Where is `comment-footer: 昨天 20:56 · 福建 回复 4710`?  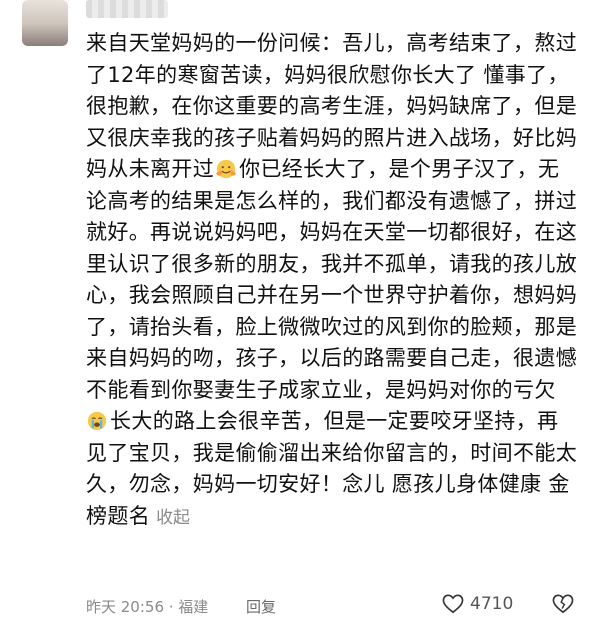
comment-footer: 昨天 20:56 · 福建 回复 4710 is located at coordinates (333, 606).